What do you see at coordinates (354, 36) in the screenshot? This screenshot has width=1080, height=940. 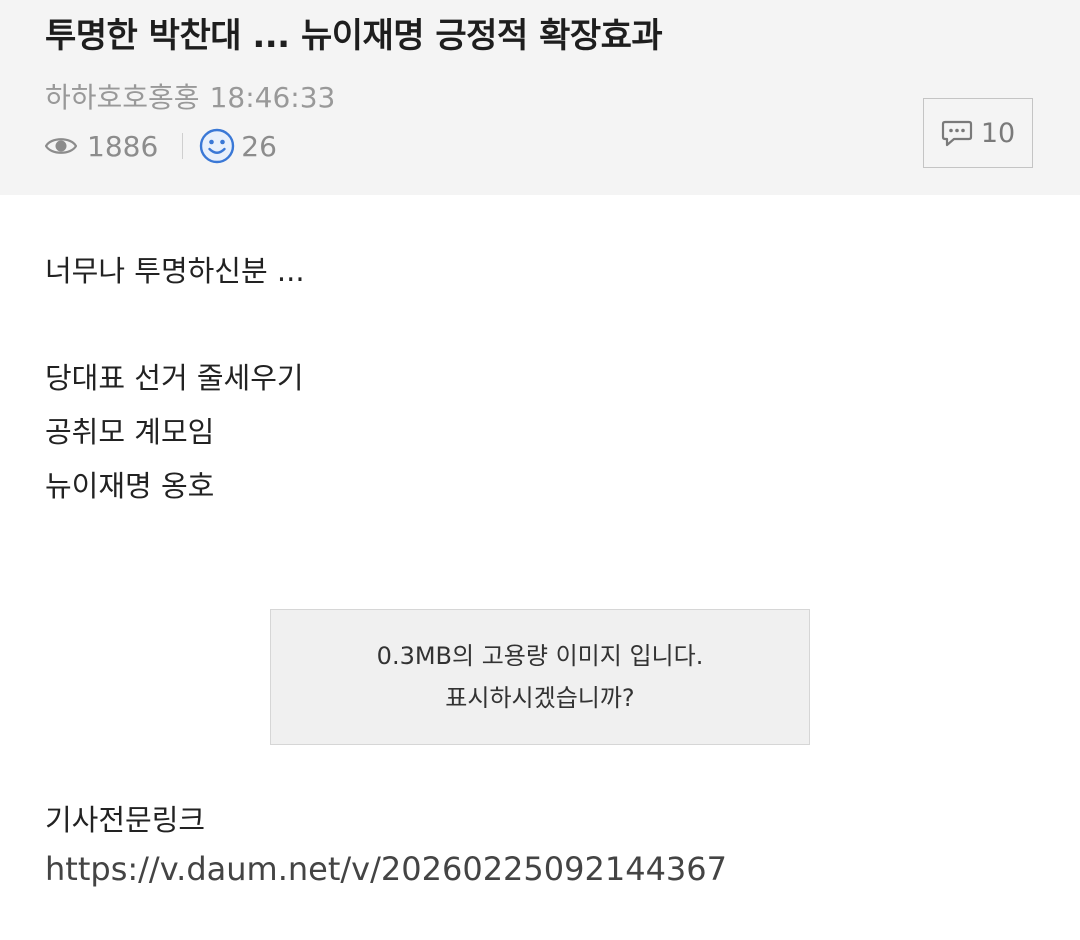 I see `post-title: 투명한 박찬대 ... 뉴이재명 긍정적 확장효과` at bounding box center [354, 36].